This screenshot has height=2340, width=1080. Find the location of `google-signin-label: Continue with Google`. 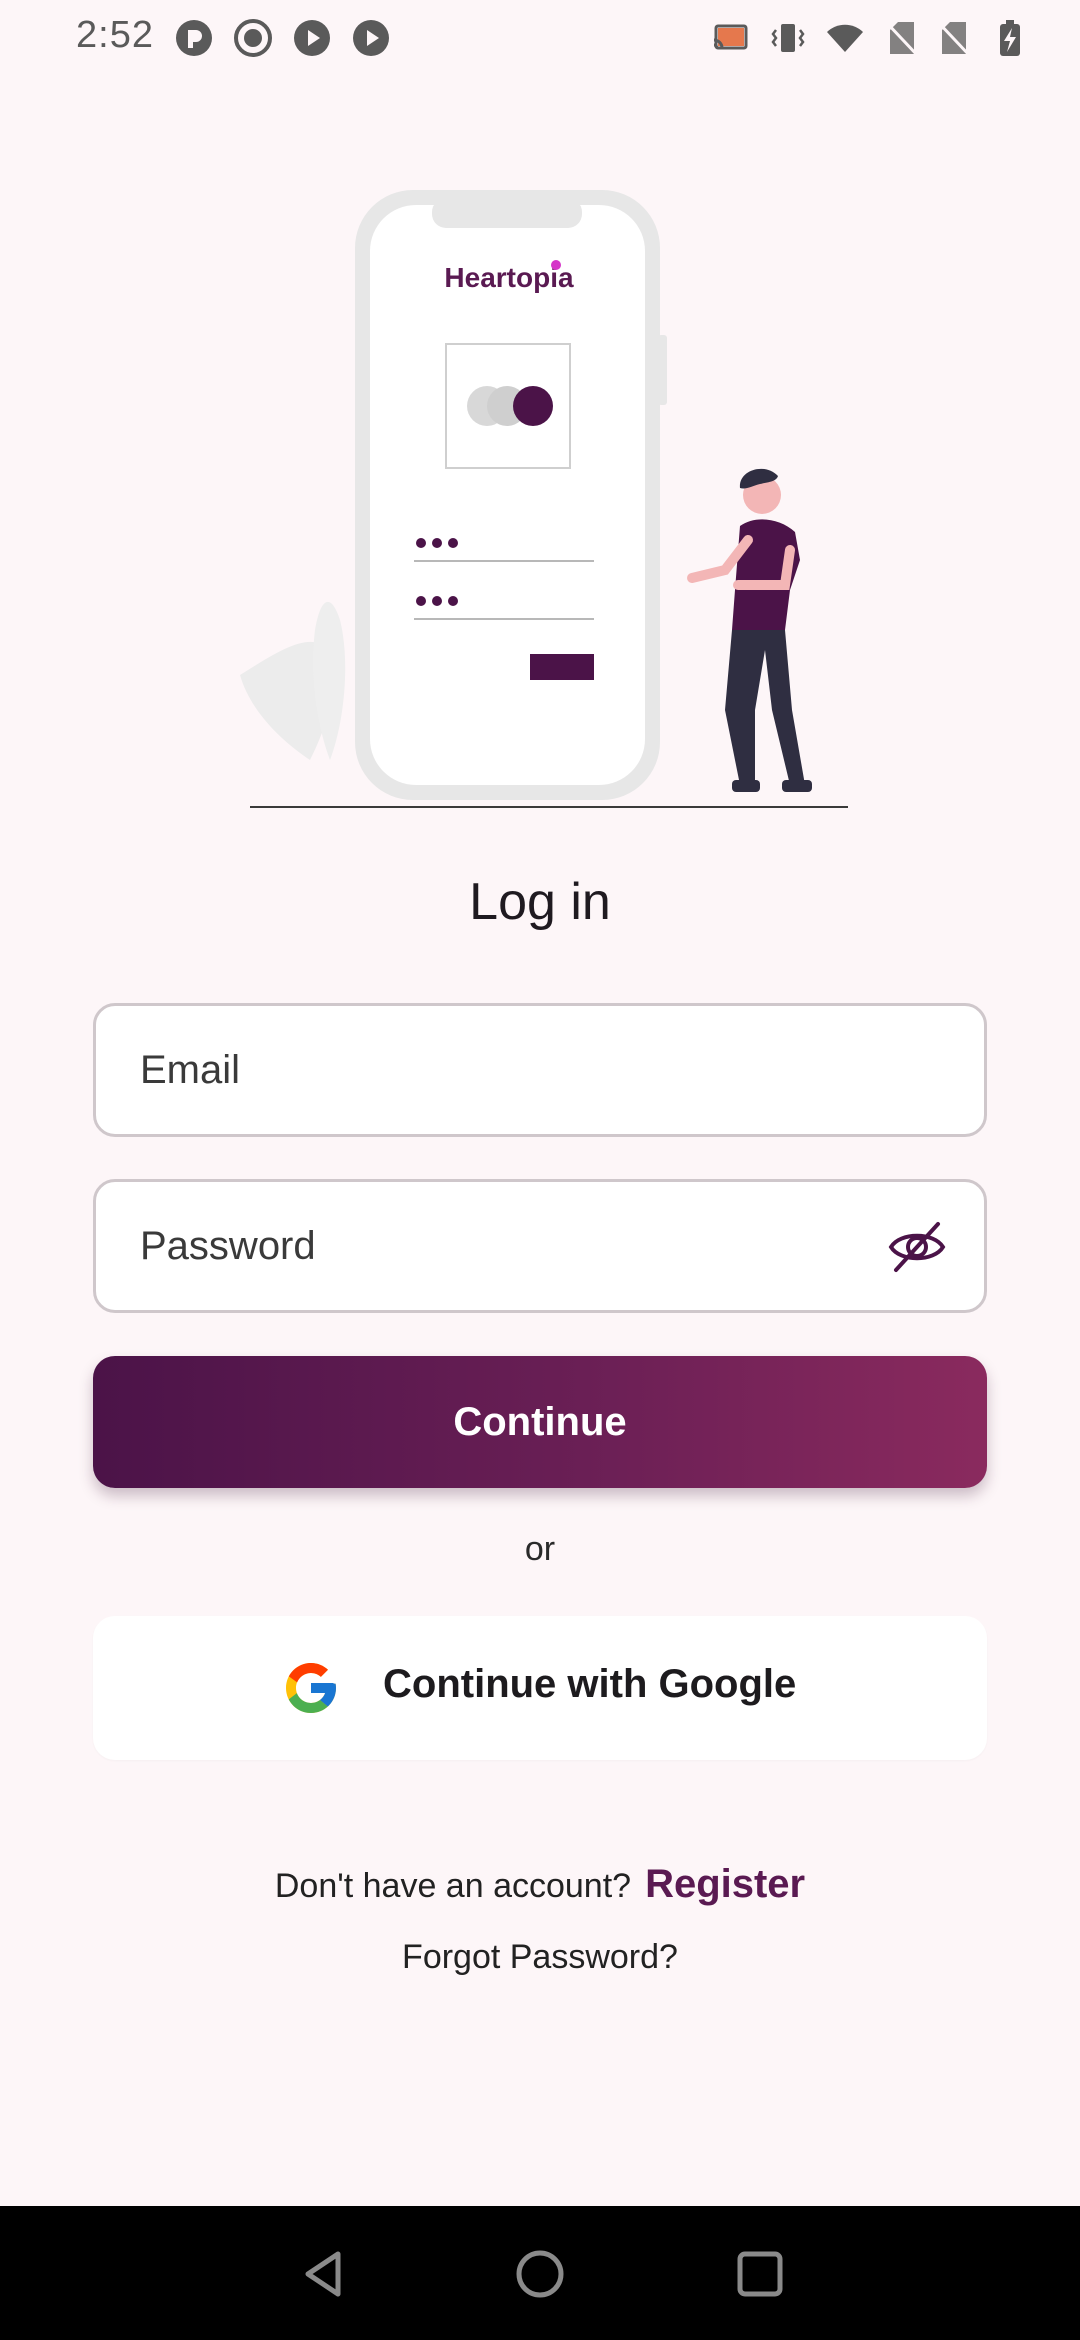

google-signin-label: Continue with Google is located at coordinates (590, 1684).